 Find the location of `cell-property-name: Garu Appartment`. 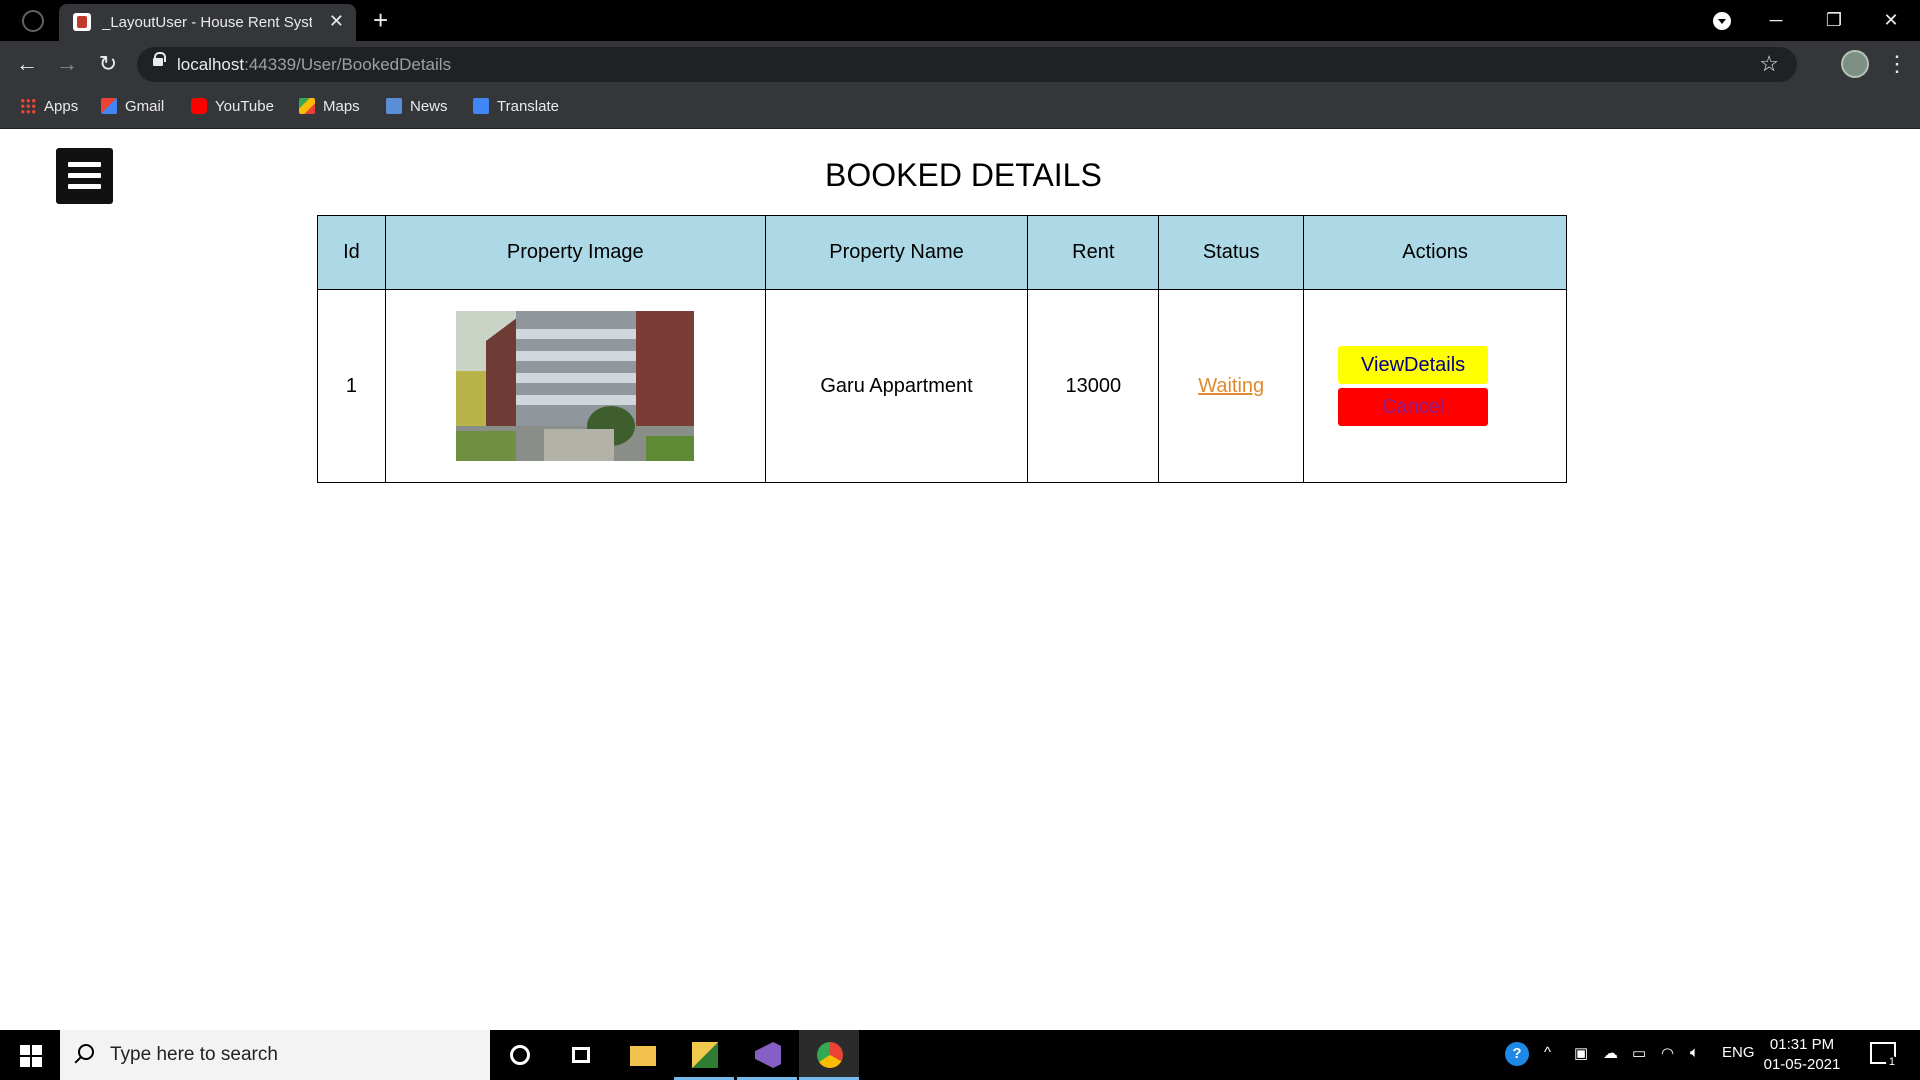

cell-property-name: Garu Appartment is located at coordinates (896, 386).